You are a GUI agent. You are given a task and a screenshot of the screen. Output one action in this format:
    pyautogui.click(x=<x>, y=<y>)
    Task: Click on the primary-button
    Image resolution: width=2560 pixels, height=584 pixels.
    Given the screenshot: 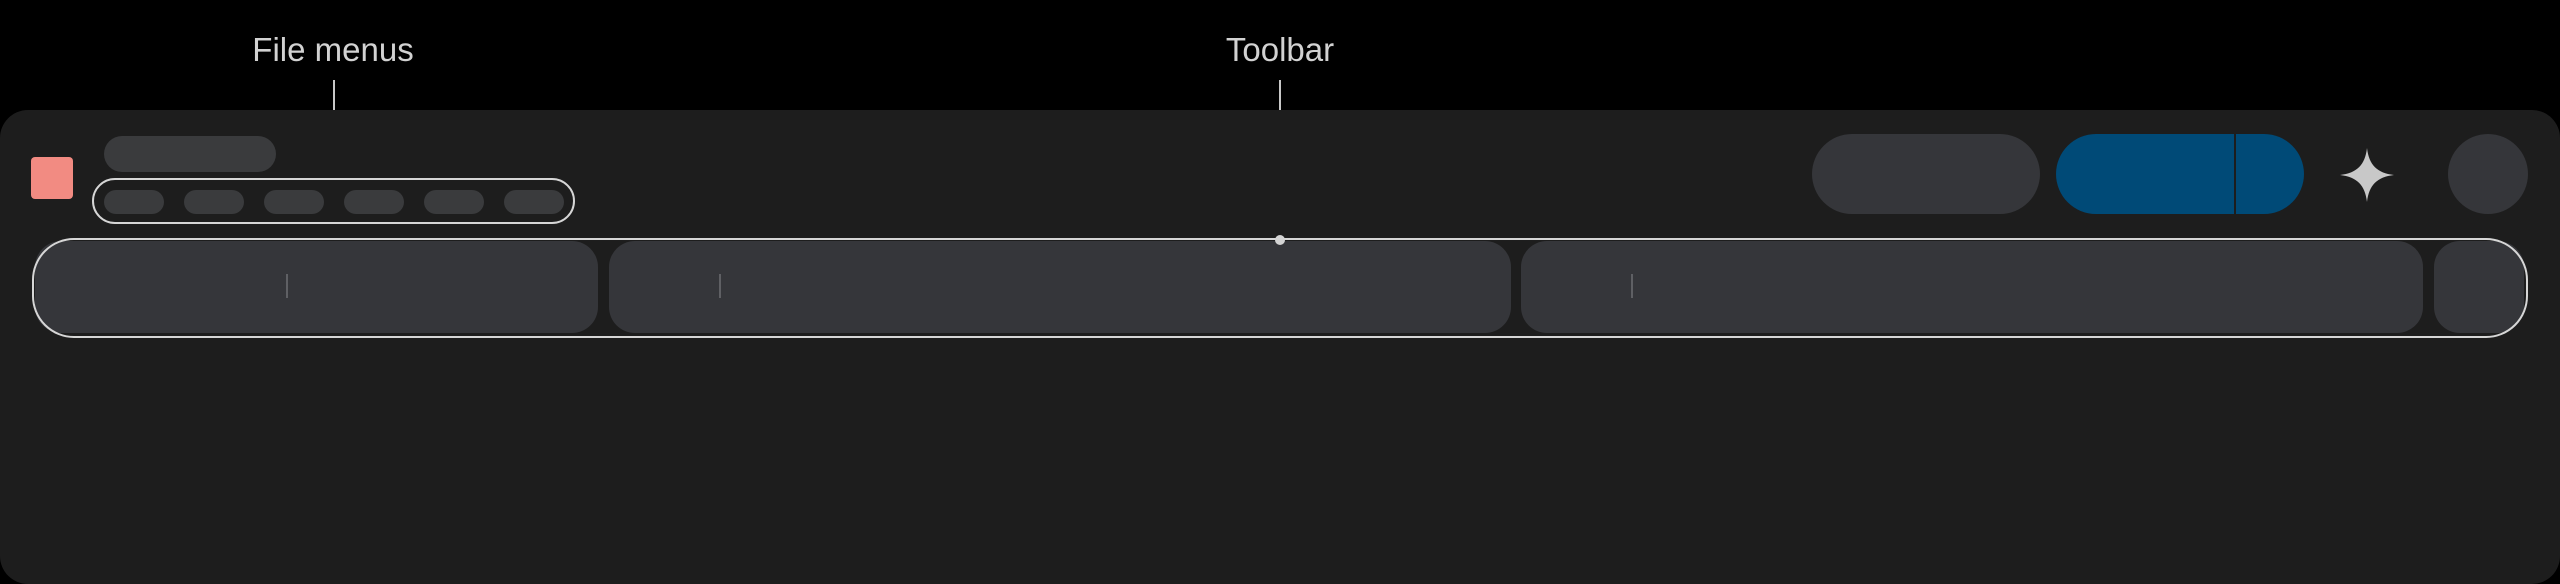 What is the action you would take?
    pyautogui.click(x=2145, y=174)
    